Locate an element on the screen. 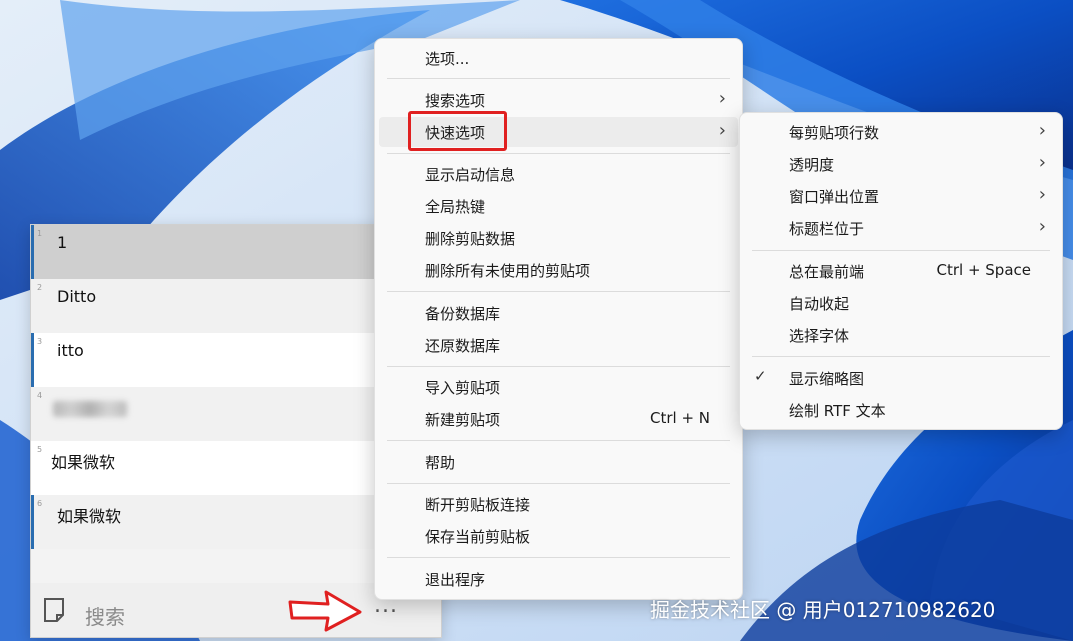  menu-item-global-hotkeys: 全局热键 is located at coordinates (558, 206).